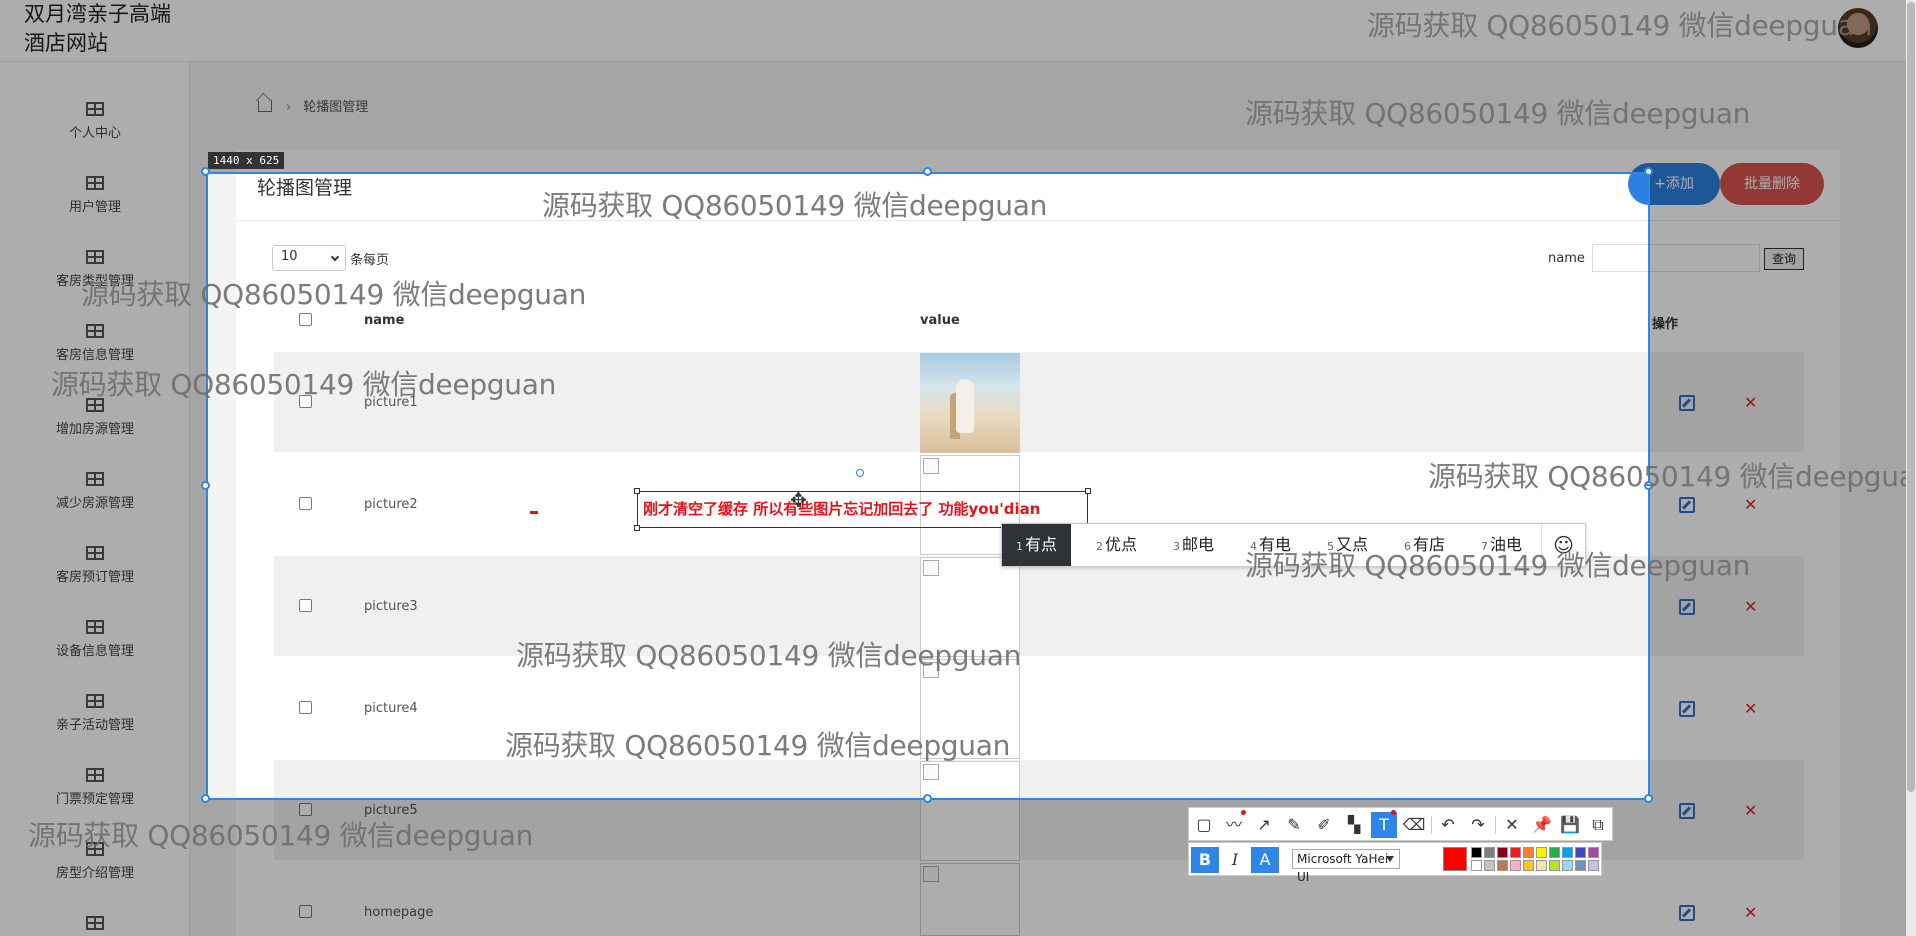  Describe the element at coordinates (103, 486) in the screenshot. I see `dim-overlay` at that location.